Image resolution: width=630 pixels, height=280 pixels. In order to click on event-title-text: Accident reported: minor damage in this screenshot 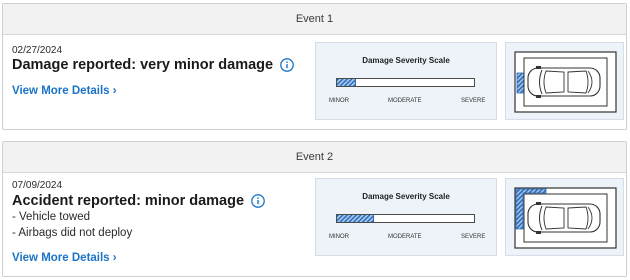, I will do `click(128, 201)`.